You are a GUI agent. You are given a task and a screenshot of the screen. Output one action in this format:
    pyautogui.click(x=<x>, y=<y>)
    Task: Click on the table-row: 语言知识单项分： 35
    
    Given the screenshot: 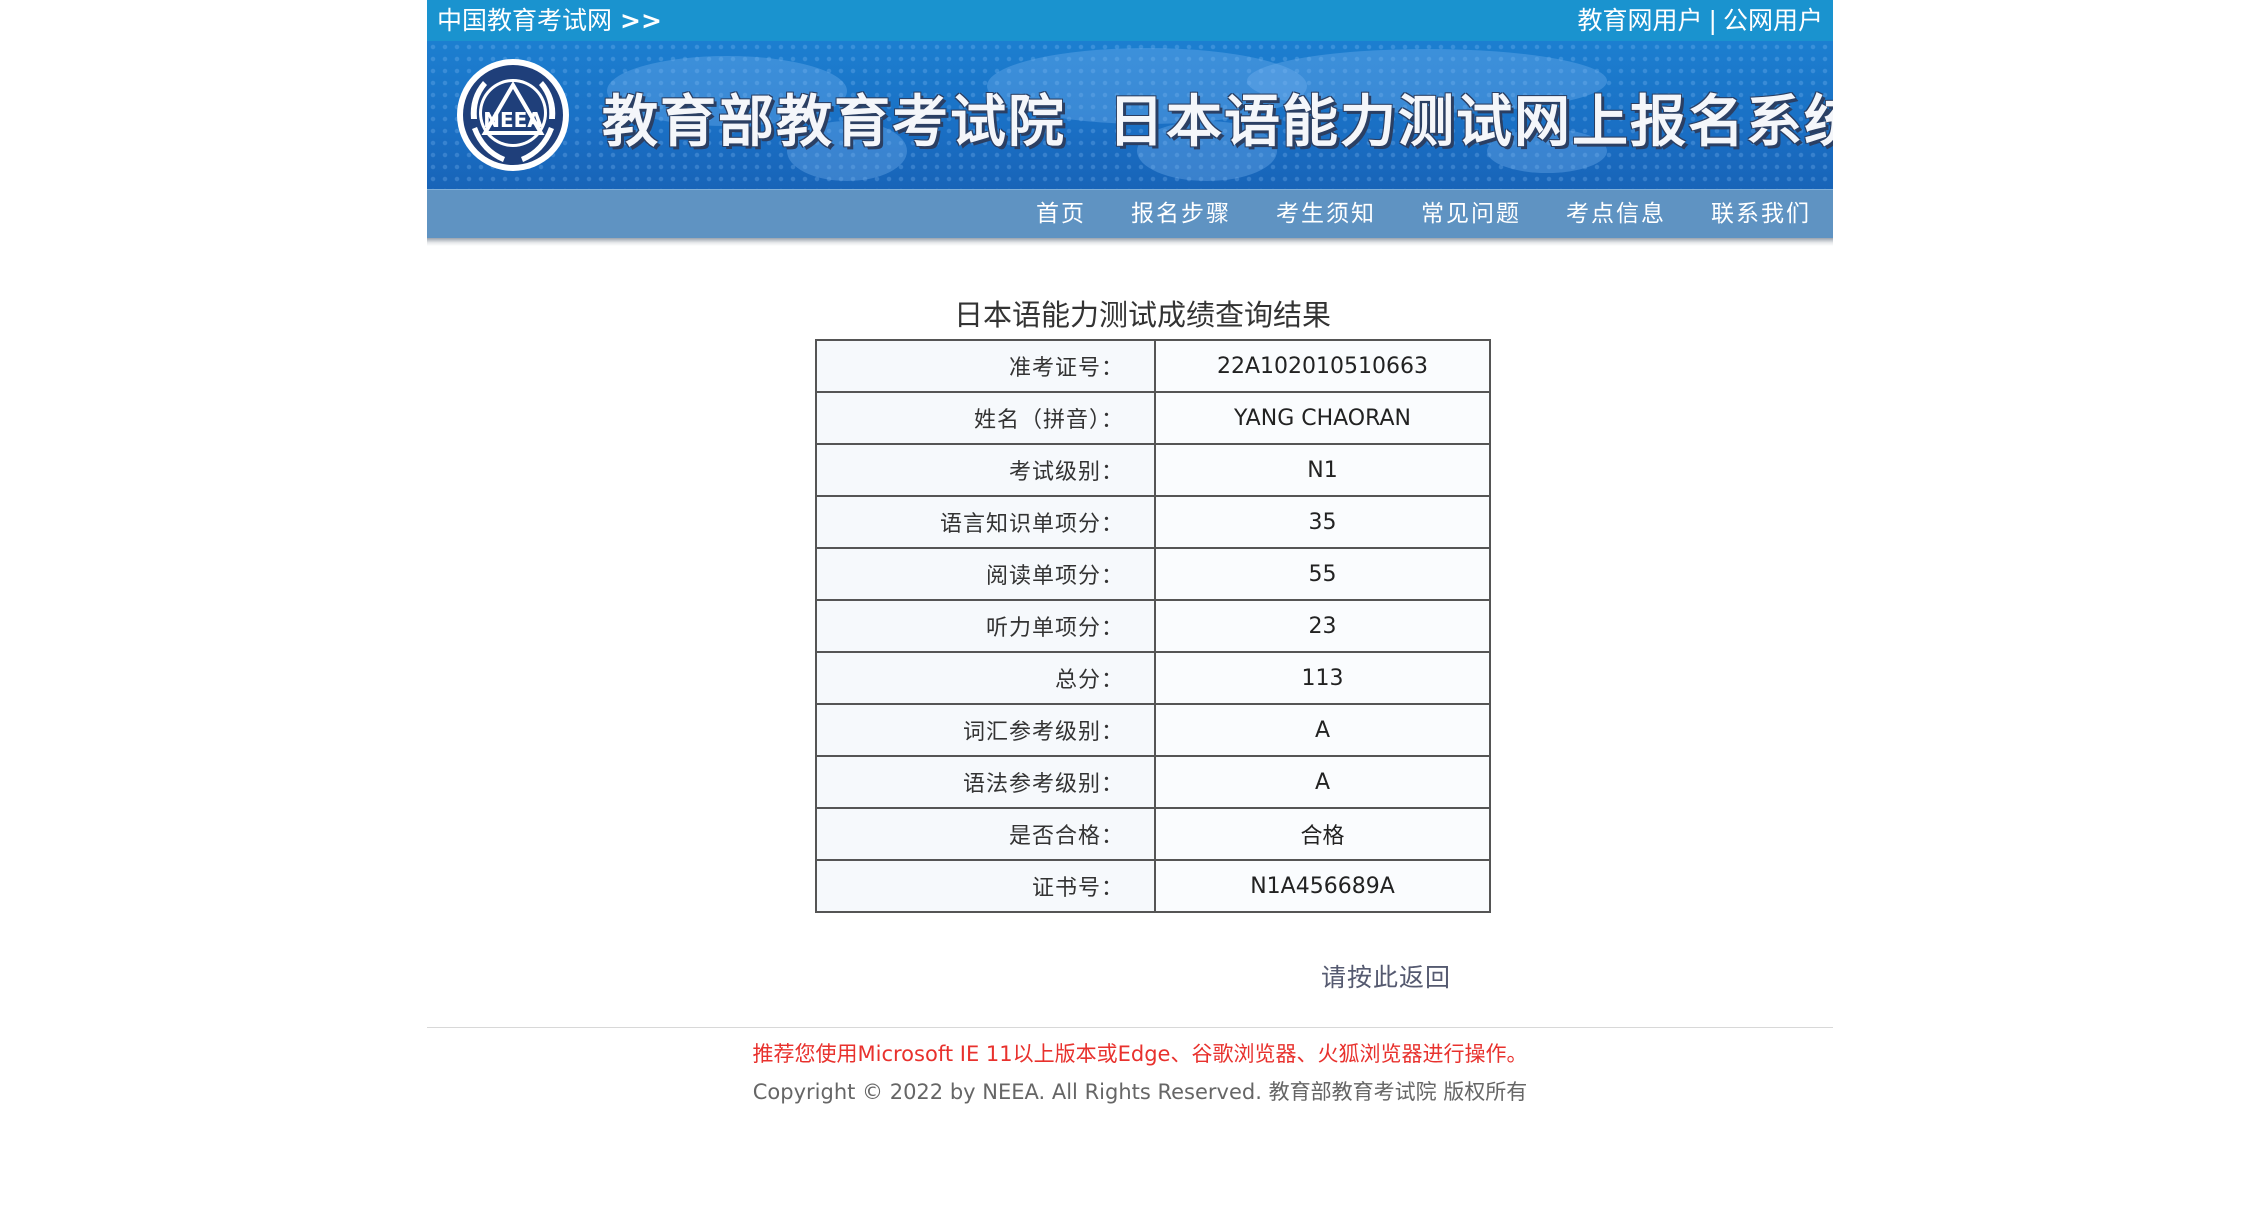 What is the action you would take?
    pyautogui.click(x=1153, y=522)
    